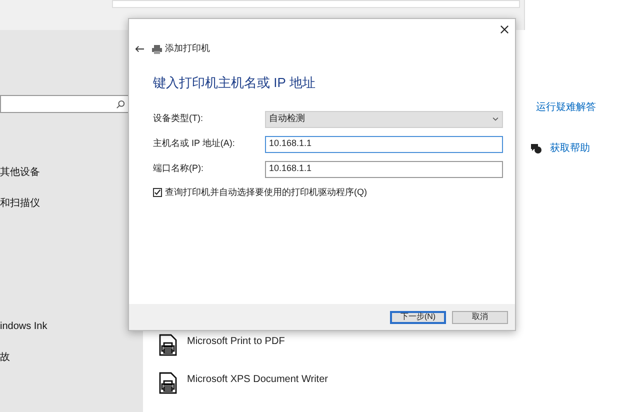 This screenshot has width=640, height=412. What do you see at coordinates (480, 317) in the screenshot?
I see `dialog-button: 取消` at bounding box center [480, 317].